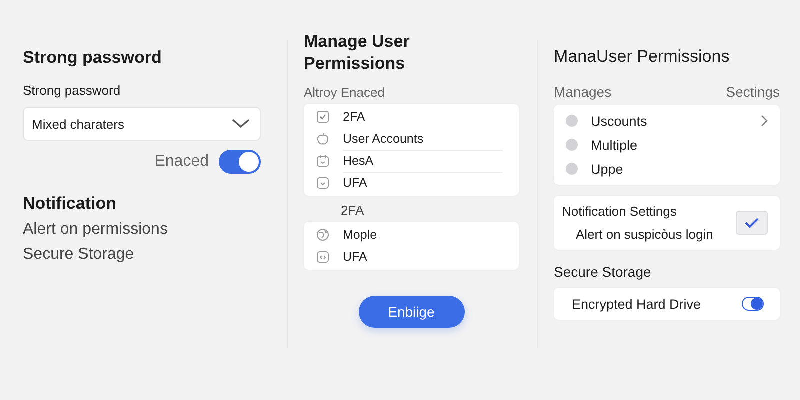  What do you see at coordinates (323, 257) in the screenshot?
I see `code-icon` at bounding box center [323, 257].